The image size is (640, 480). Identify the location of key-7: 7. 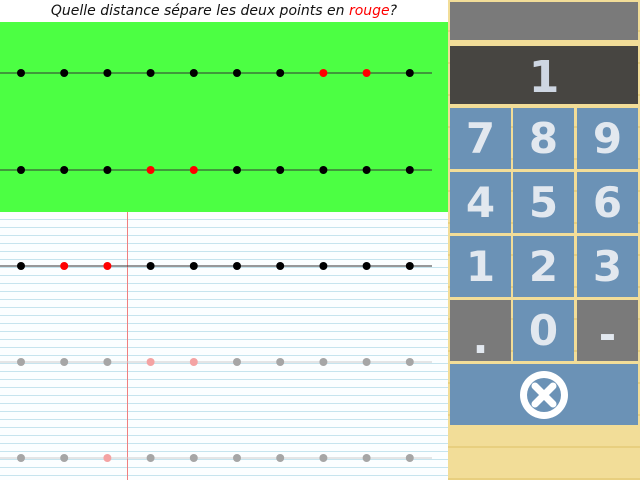
(480, 138).